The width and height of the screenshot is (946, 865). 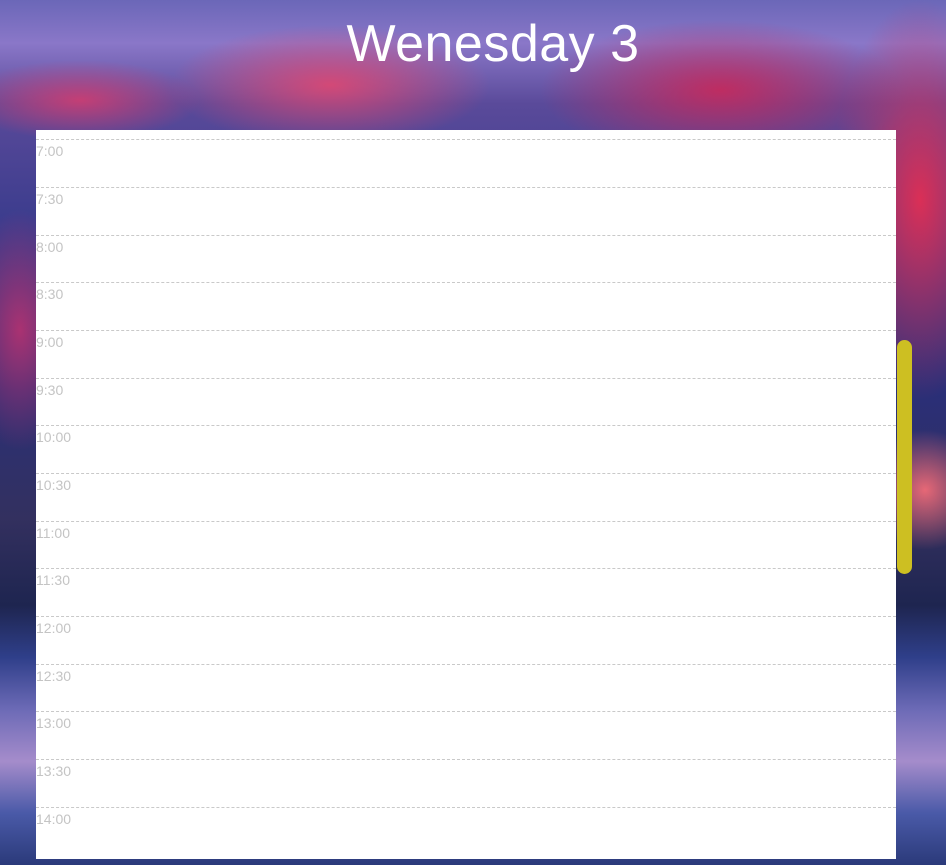 What do you see at coordinates (466, 640) in the screenshot?
I see `time-slot: 12:00` at bounding box center [466, 640].